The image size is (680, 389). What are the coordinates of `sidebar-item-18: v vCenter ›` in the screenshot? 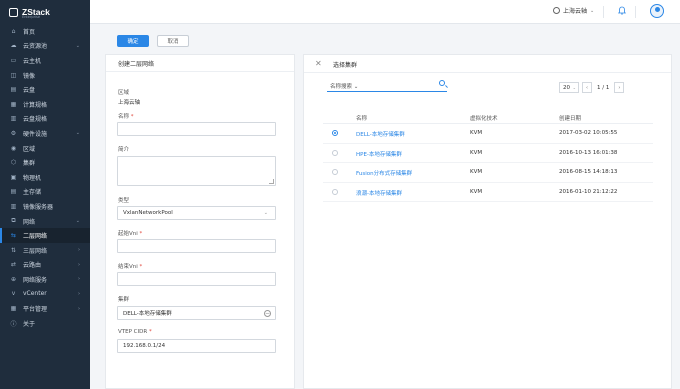 It's located at (45, 294).